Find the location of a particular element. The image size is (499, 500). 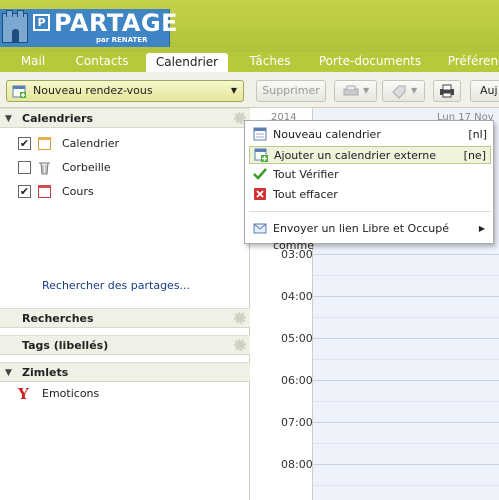

check-icon is located at coordinates (260, 174).